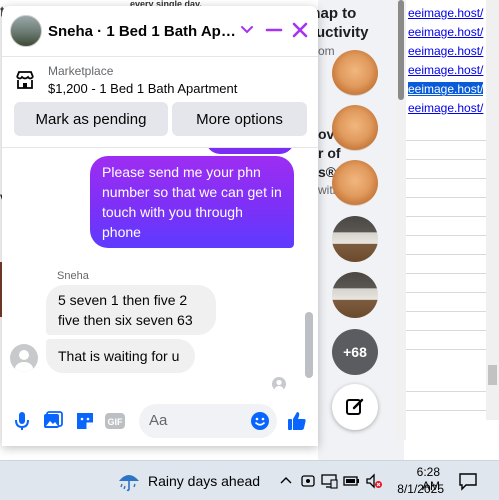 This screenshot has width=499, height=500. What do you see at coordinates (204, 481) in the screenshot?
I see `weather-label: Rainy days ahead` at bounding box center [204, 481].